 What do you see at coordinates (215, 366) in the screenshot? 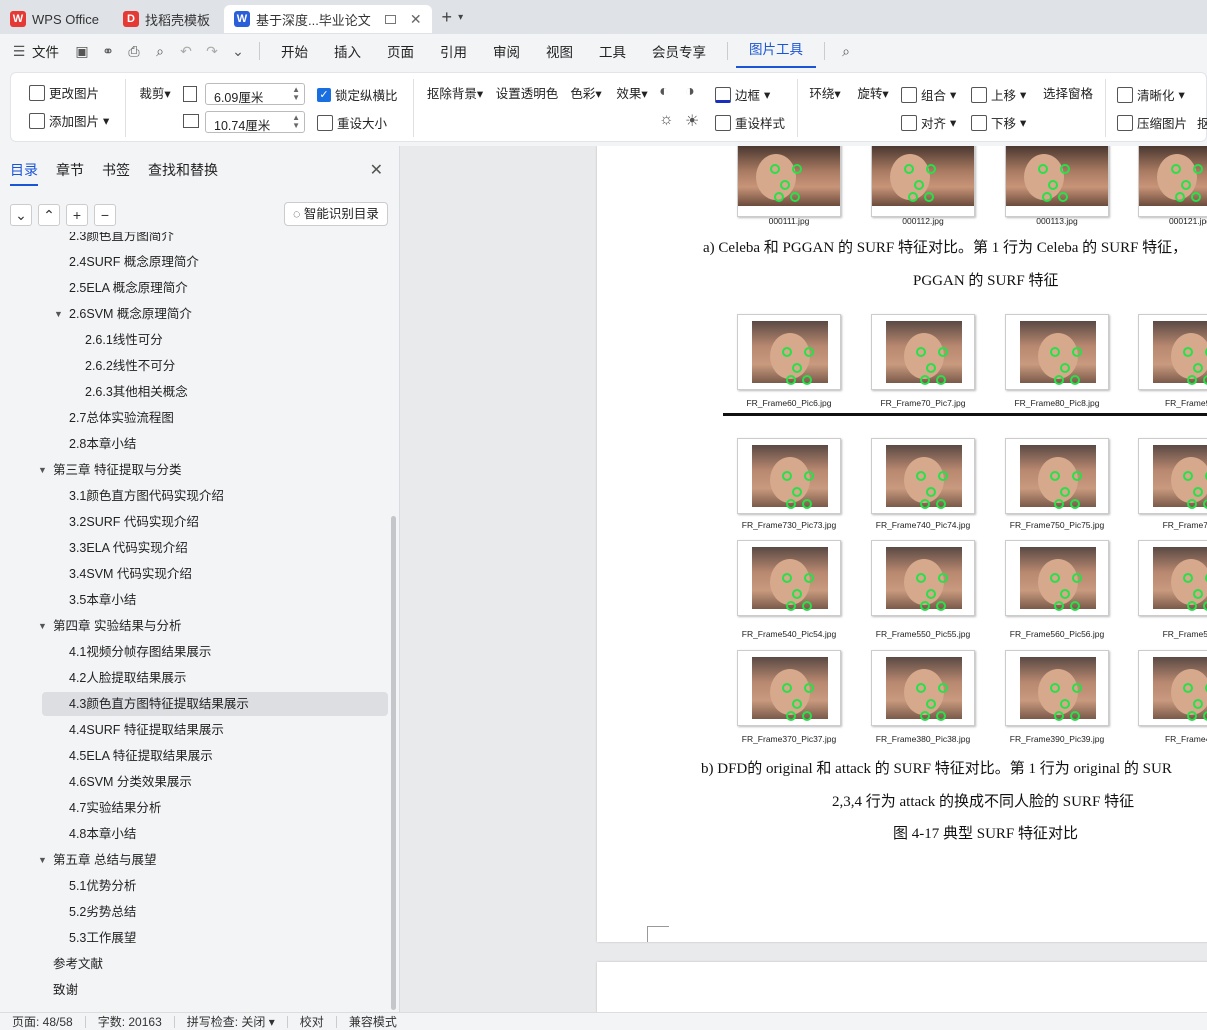
I see `toc-item: 2.6.2线性不可分` at bounding box center [215, 366].